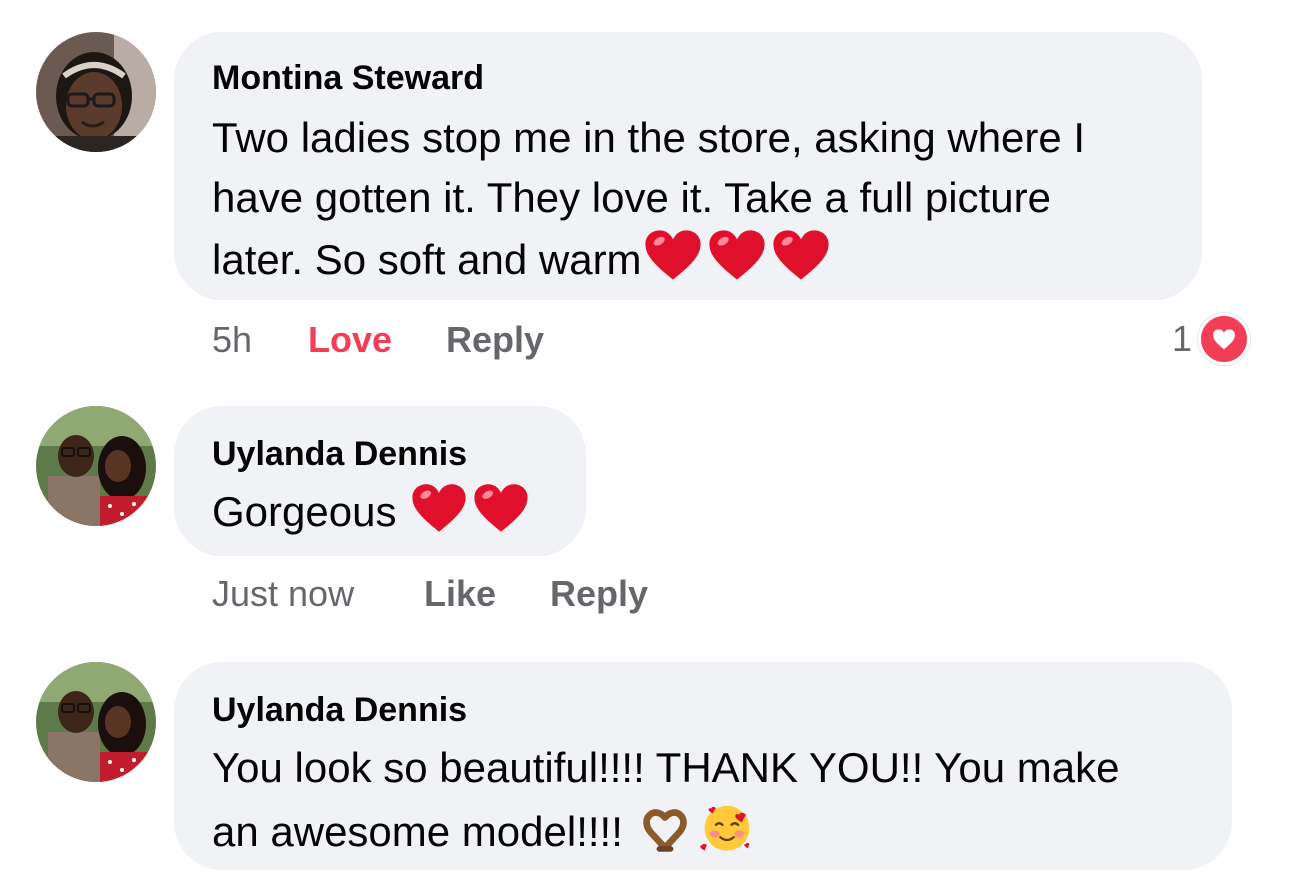 The image size is (1290, 890). I want to click on like-button: Like, so click(460, 594).